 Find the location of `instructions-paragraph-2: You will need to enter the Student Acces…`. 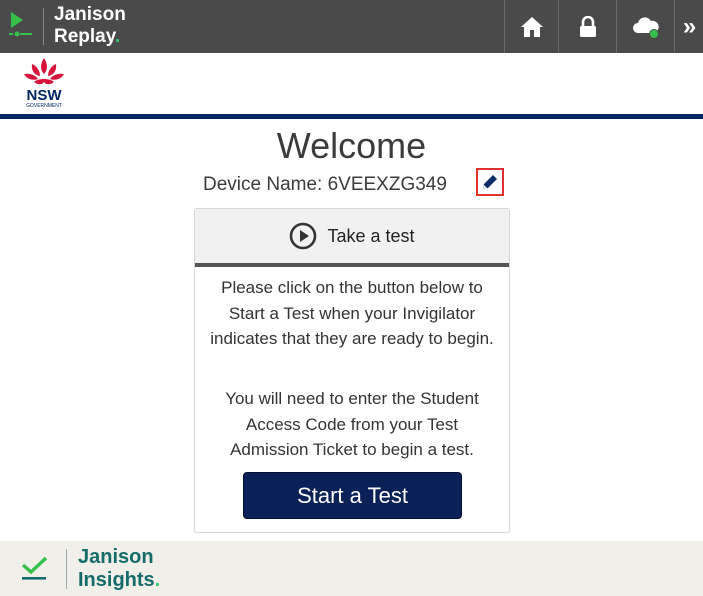

instructions-paragraph-2: You will need to enter the Student Acces… is located at coordinates (352, 424).